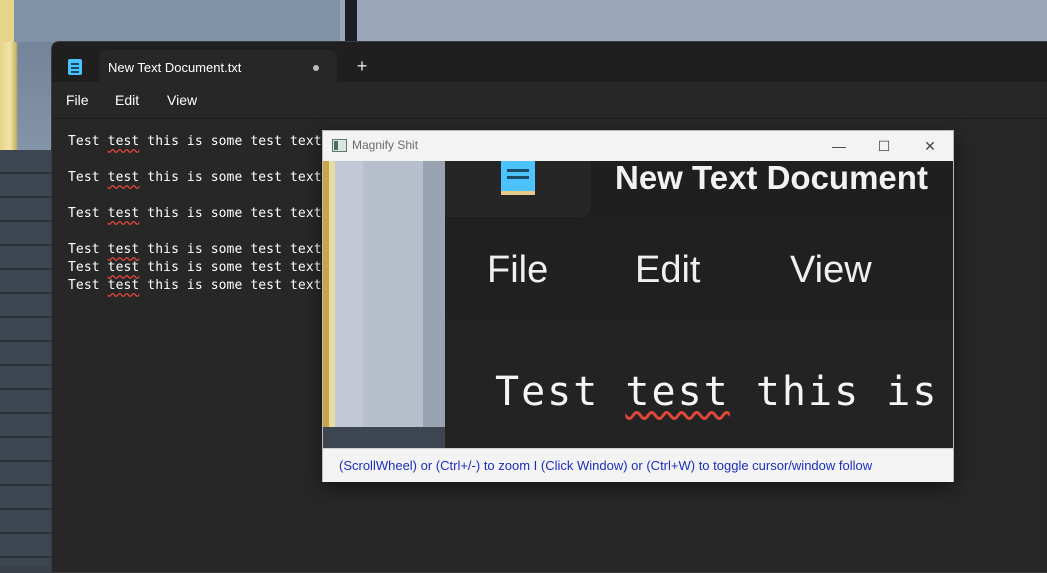 This screenshot has width=1047, height=573. I want to click on magnified-text-line: Test test this is s, so click(724, 392).